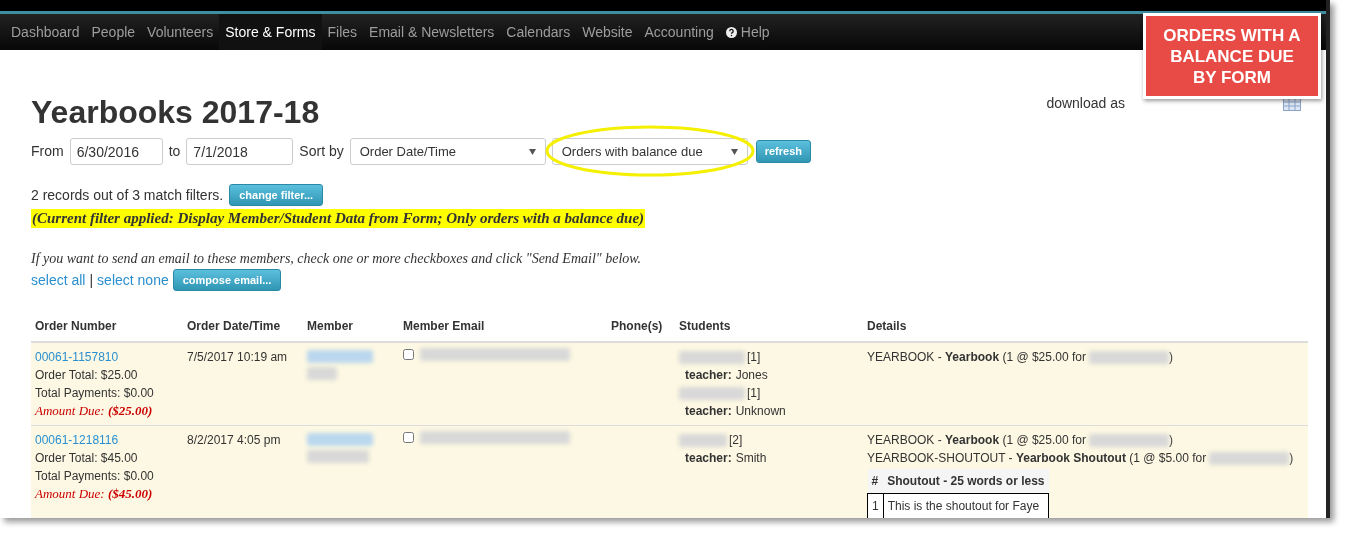 The image size is (1348, 536). What do you see at coordinates (175, 112) in the screenshot?
I see `page-title: Yearbooks 2017-18` at bounding box center [175, 112].